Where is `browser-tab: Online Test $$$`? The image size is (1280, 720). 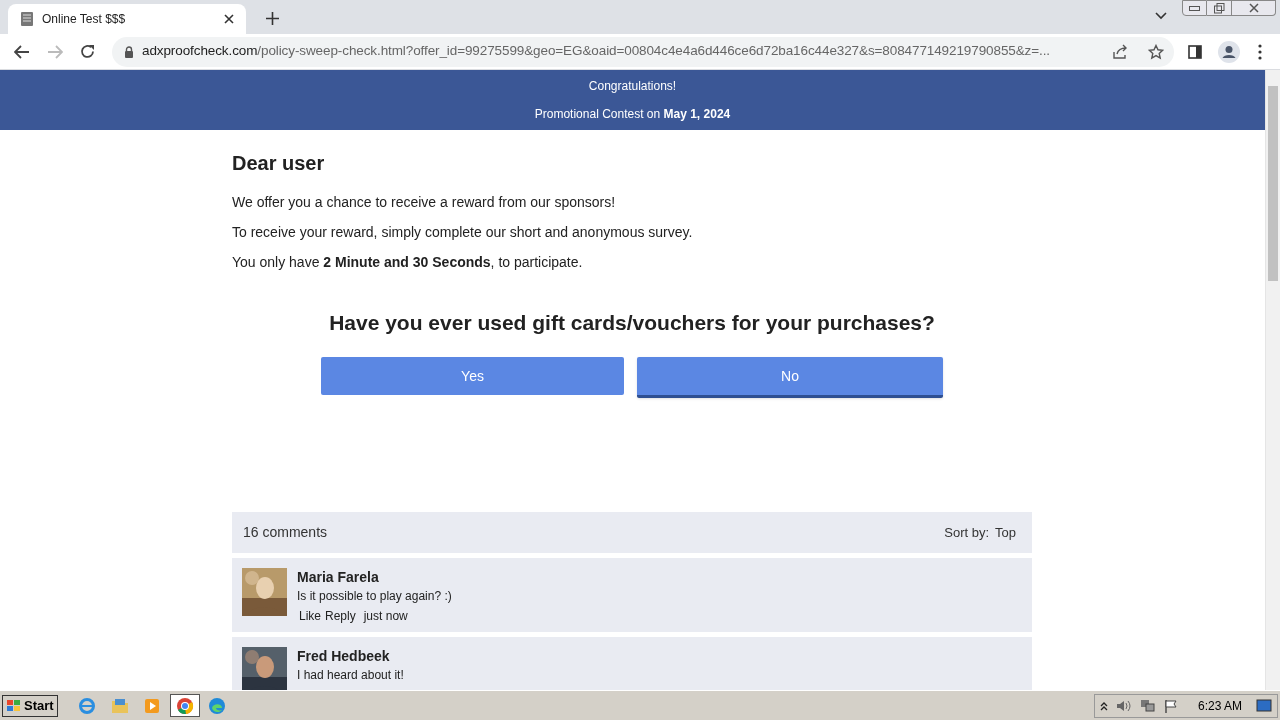
browser-tab: Online Test $$$ is located at coordinates (127, 19).